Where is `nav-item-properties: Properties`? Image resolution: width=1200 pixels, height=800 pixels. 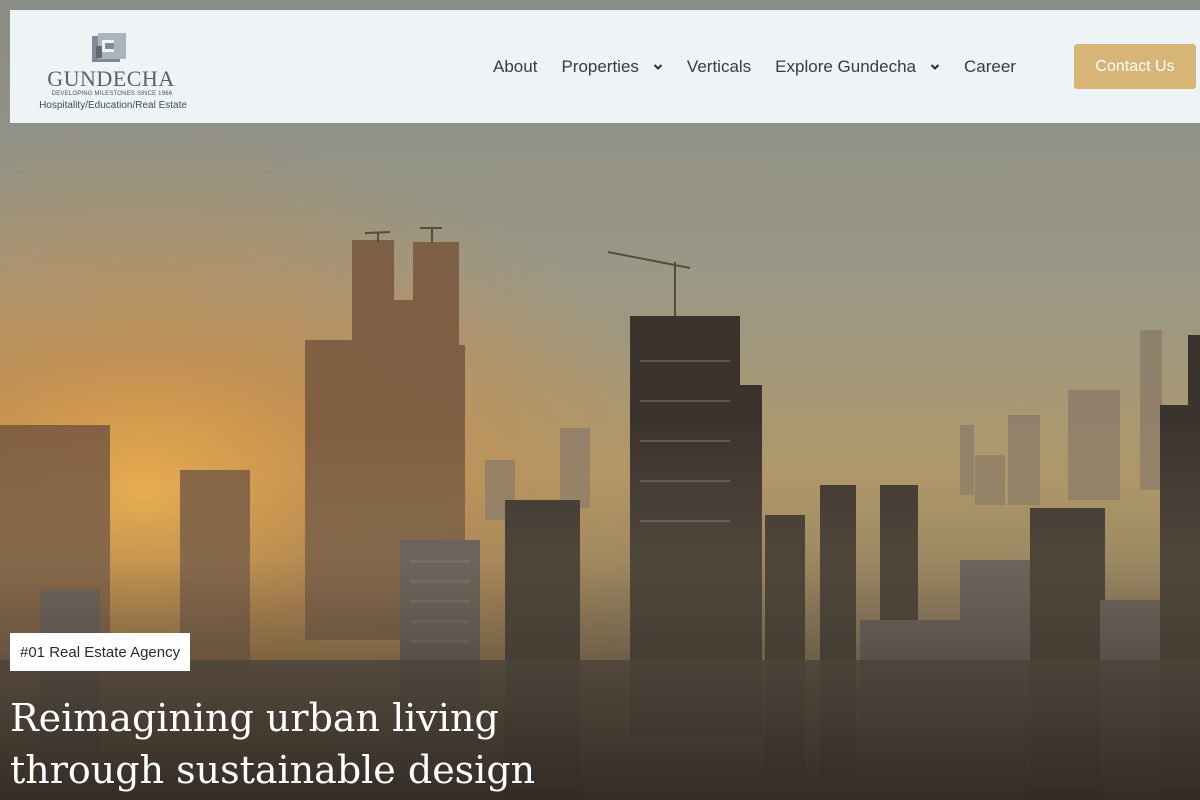 nav-item-properties: Properties is located at coordinates (612, 66).